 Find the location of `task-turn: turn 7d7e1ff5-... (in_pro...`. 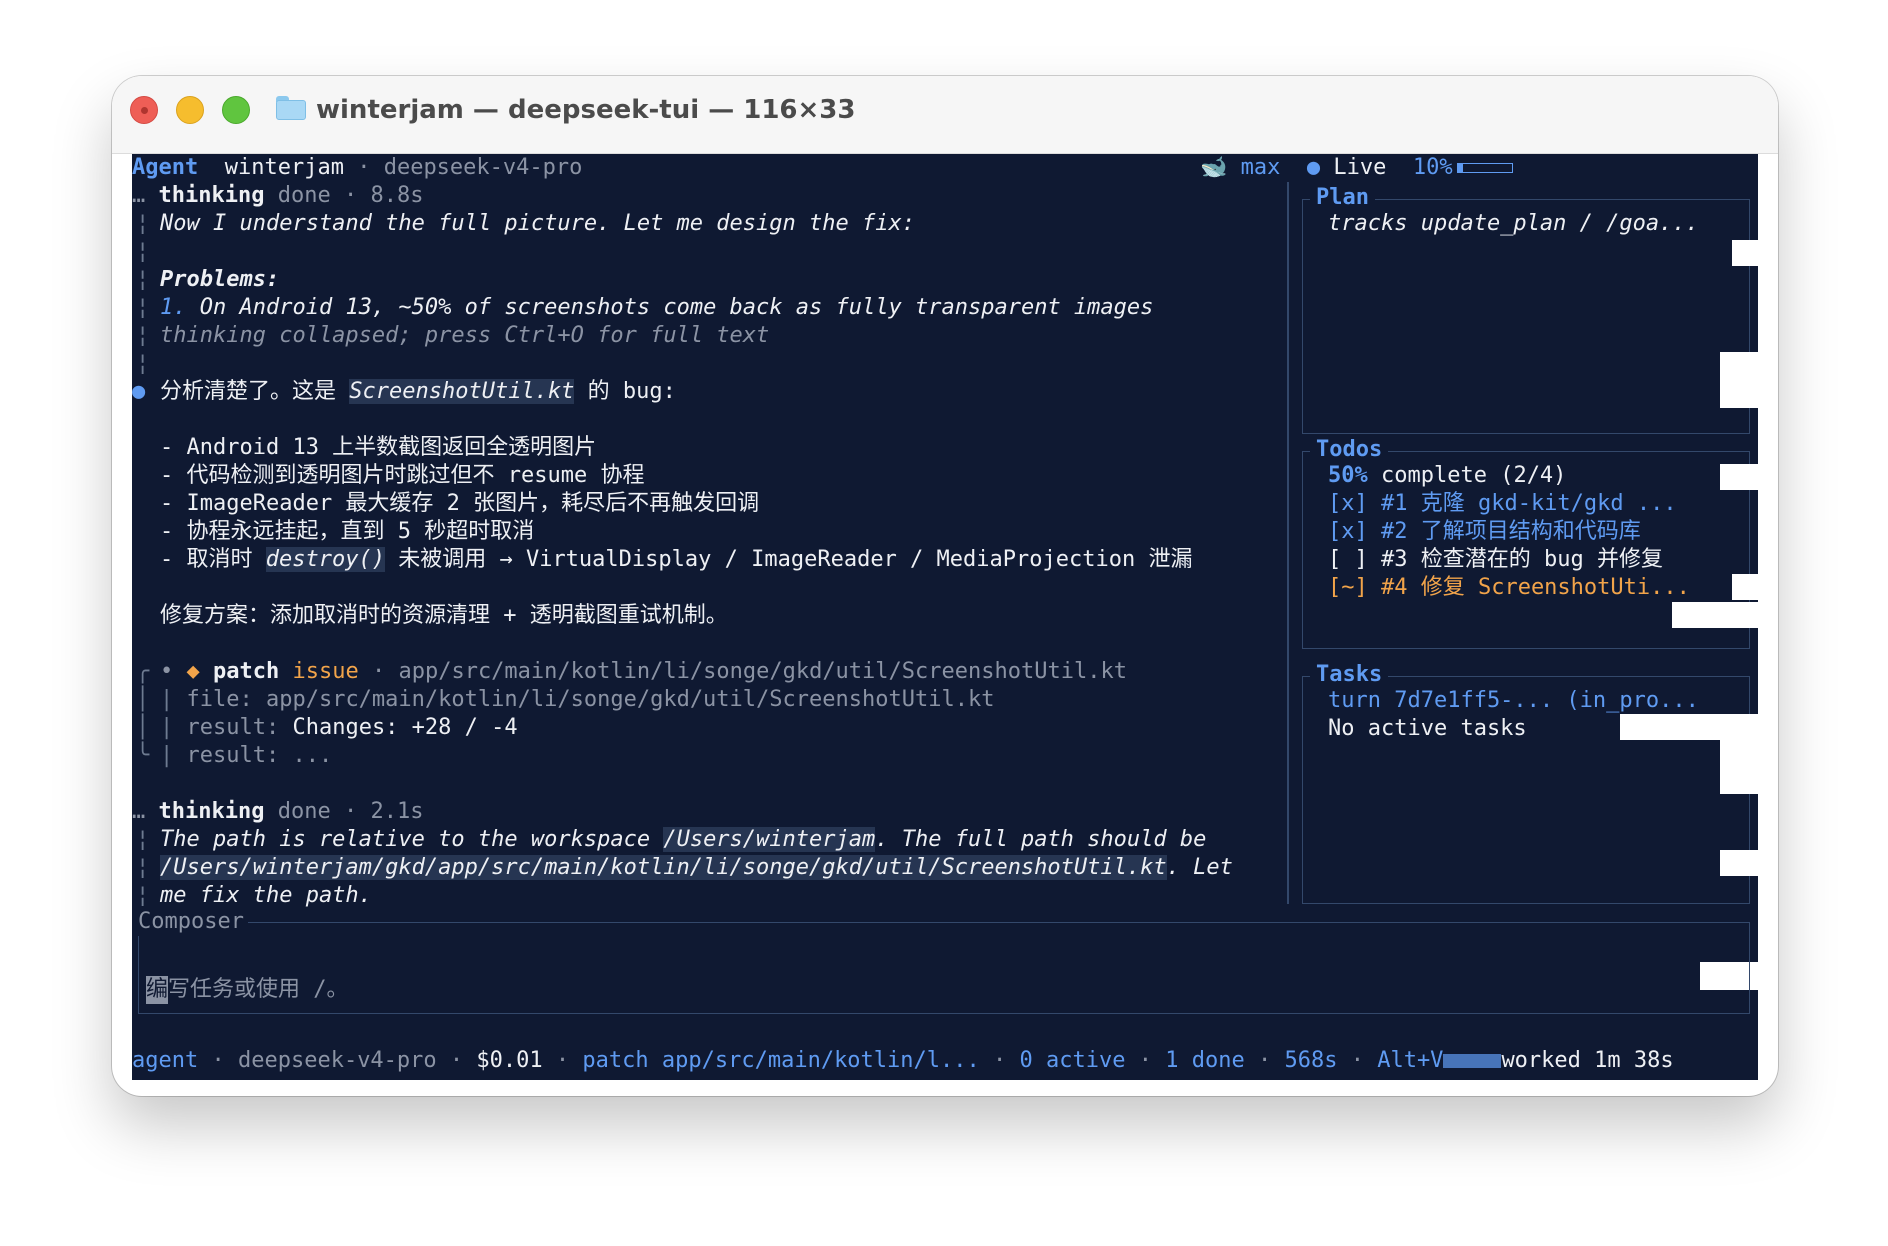

task-turn: turn 7d7e1ff5-... (in_pro... is located at coordinates (1513, 701).